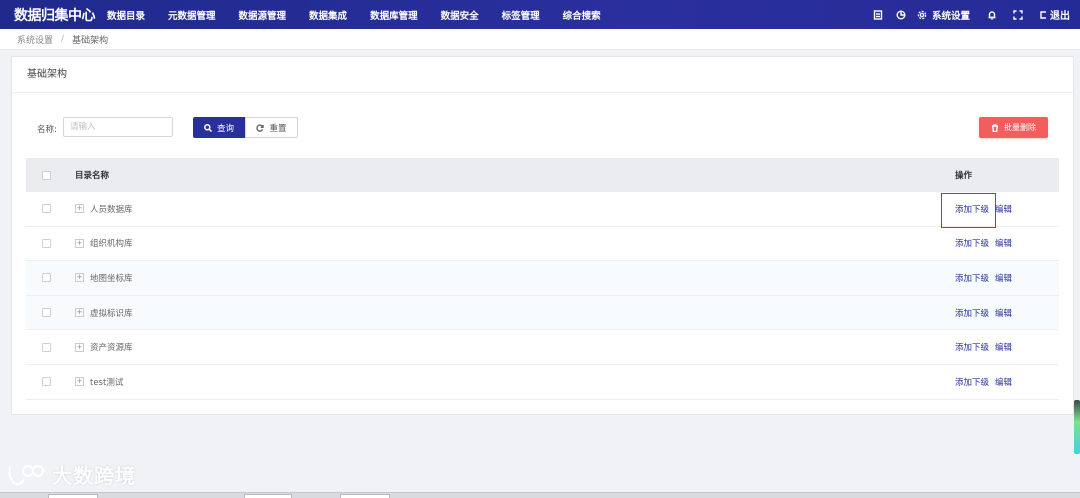  What do you see at coordinates (50, 15) in the screenshot?
I see `app-logo: 数据归集中心` at bounding box center [50, 15].